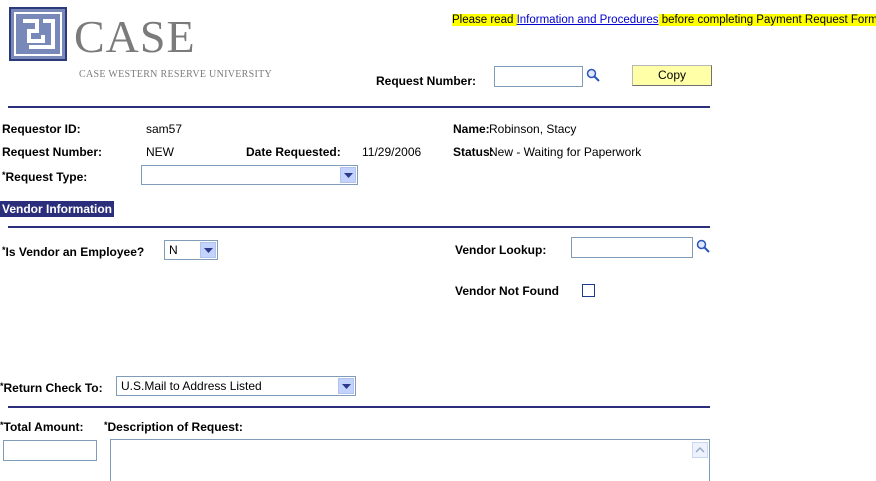 This screenshot has height=481, width=876. What do you see at coordinates (236, 386) in the screenshot?
I see `return-check-select: U.S.Mail to Address Listed` at bounding box center [236, 386].